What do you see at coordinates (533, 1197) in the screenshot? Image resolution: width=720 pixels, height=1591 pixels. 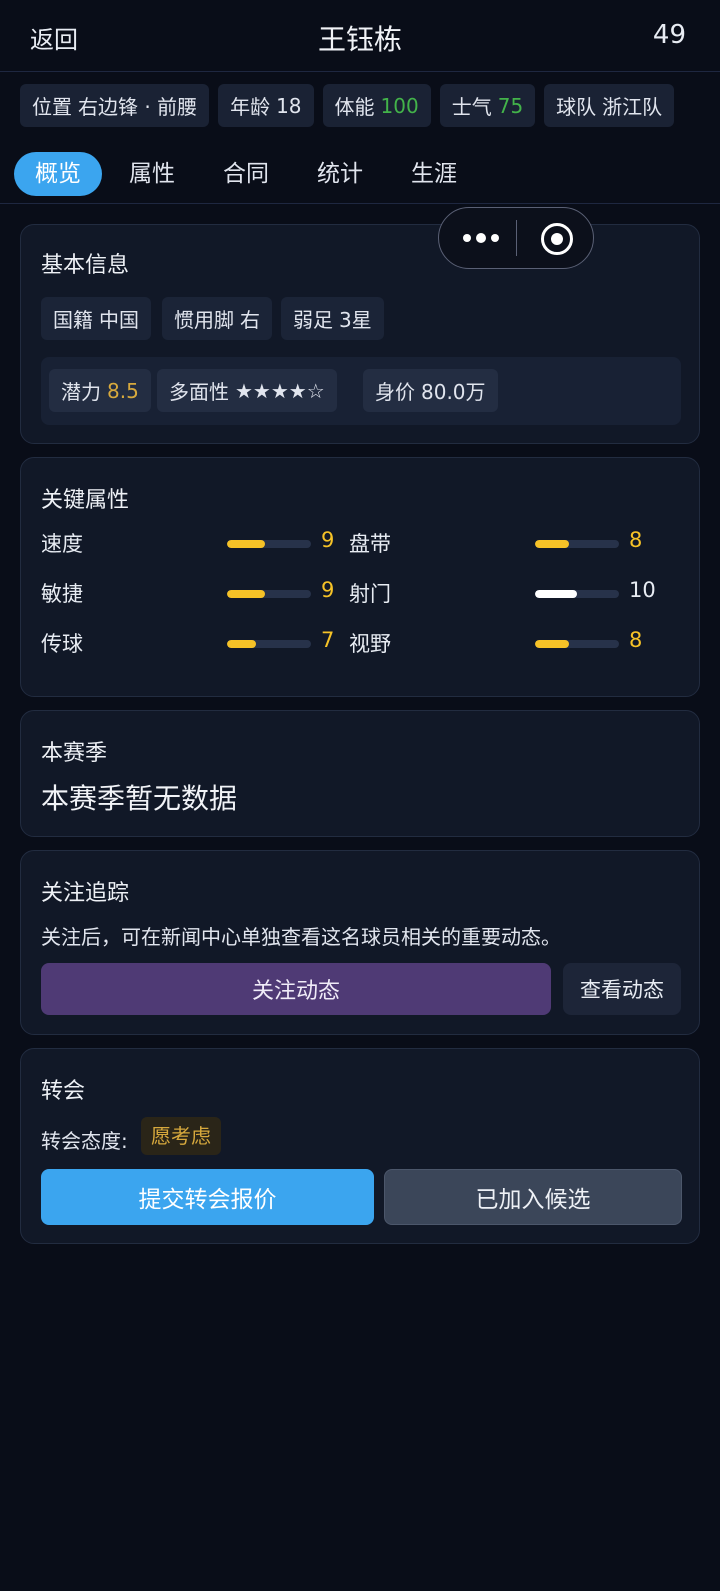 I see `shortlisted-button: 已加入候选` at bounding box center [533, 1197].